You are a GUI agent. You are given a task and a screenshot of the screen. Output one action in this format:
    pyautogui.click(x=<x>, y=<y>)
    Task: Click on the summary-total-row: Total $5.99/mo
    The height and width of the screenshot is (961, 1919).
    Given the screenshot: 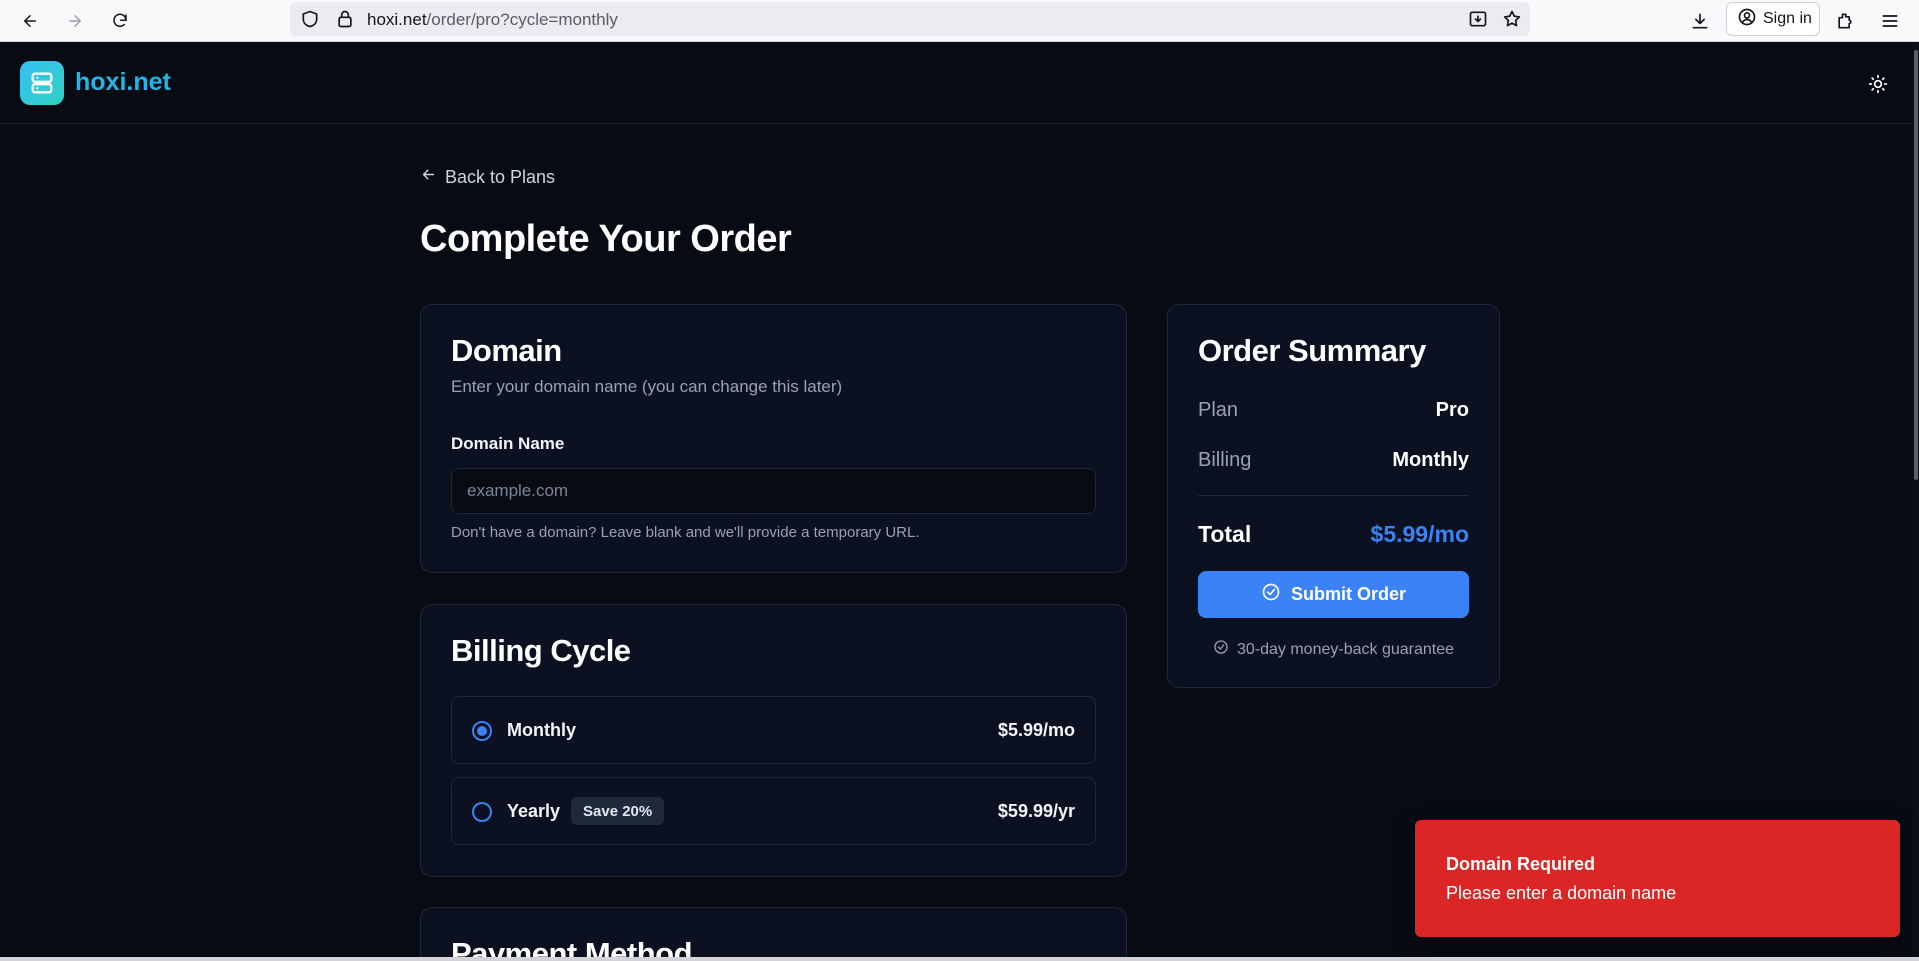 What is the action you would take?
    pyautogui.click(x=1333, y=534)
    